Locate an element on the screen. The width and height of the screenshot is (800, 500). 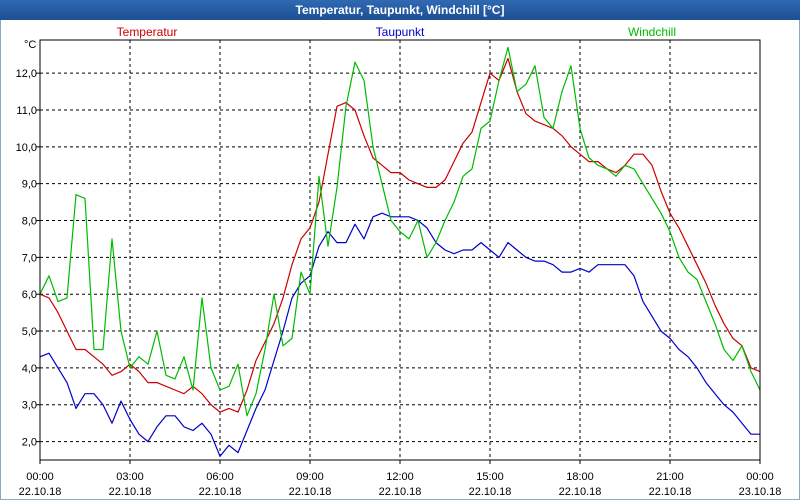
y-tick-label: 12,0 is located at coordinates (26, 74).